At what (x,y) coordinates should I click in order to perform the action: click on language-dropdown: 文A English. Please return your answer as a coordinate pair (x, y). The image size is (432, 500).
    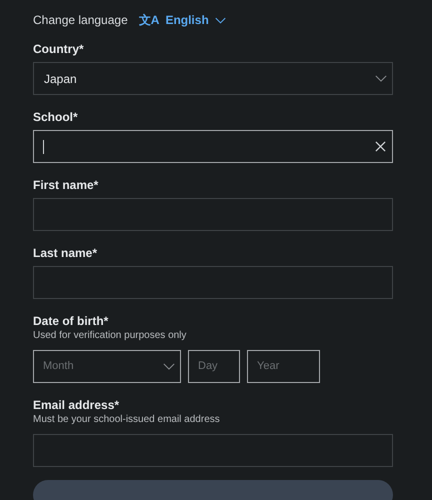
    Looking at the image, I should click on (182, 20).